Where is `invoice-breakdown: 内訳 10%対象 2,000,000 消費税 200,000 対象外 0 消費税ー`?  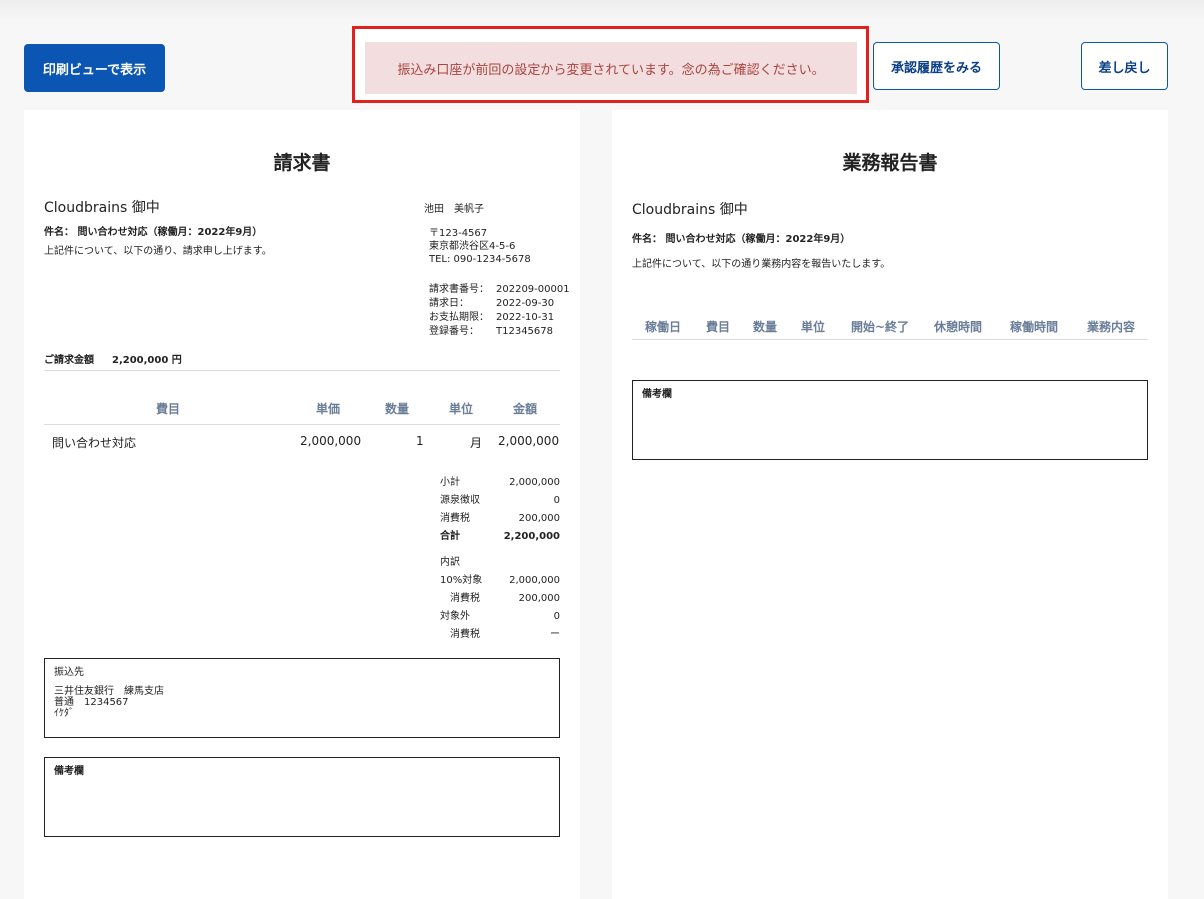
invoice-breakdown: 内訳 10%対象 2,000,000 消費税 200,000 対象外 0 消費税ー is located at coordinates (500, 599).